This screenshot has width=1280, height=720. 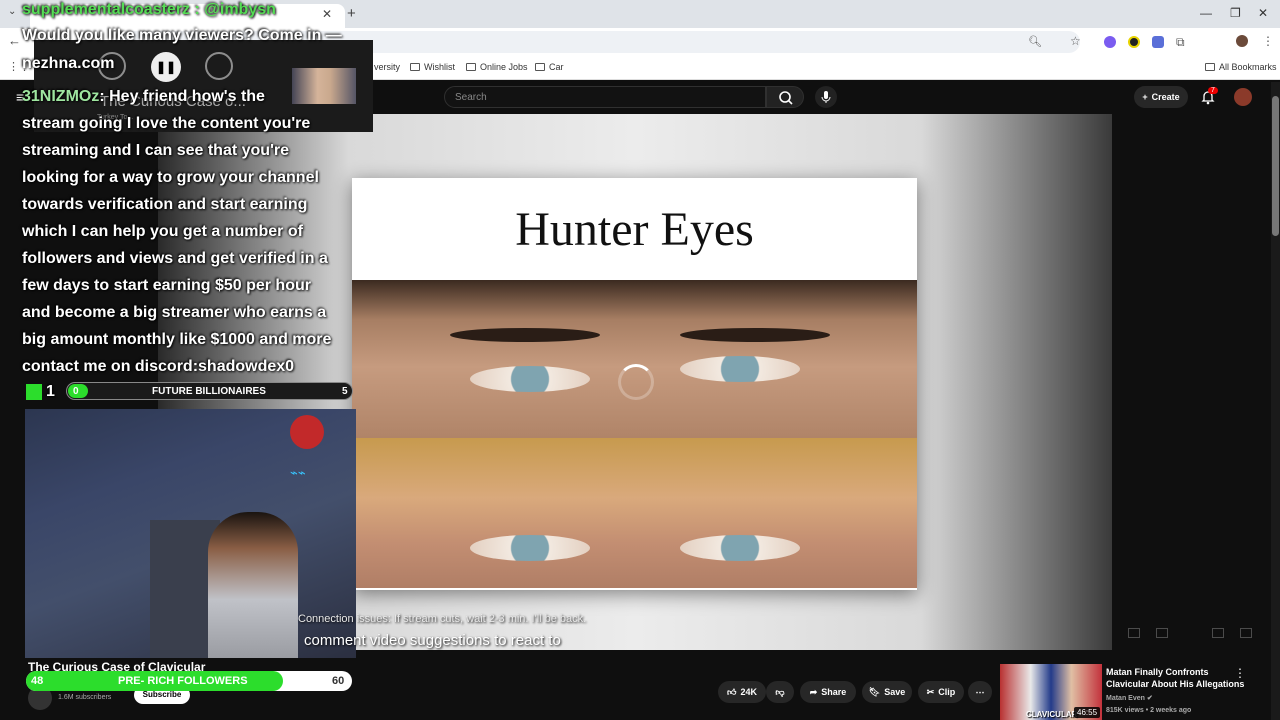 I want to click on bookmark-item: versity, so click(x=387, y=67).